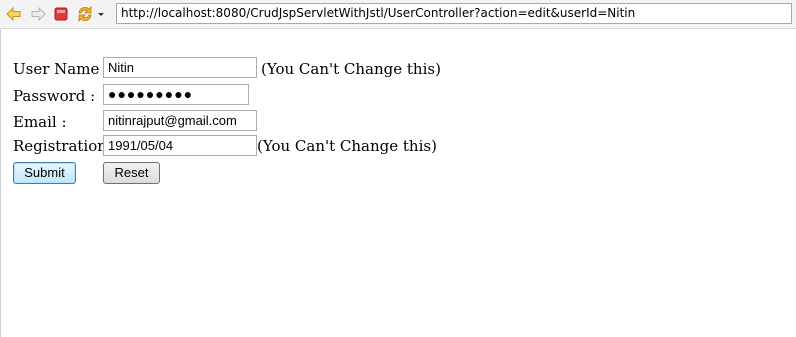  What do you see at coordinates (61, 69) in the screenshot?
I see `username-label: User Name :` at bounding box center [61, 69].